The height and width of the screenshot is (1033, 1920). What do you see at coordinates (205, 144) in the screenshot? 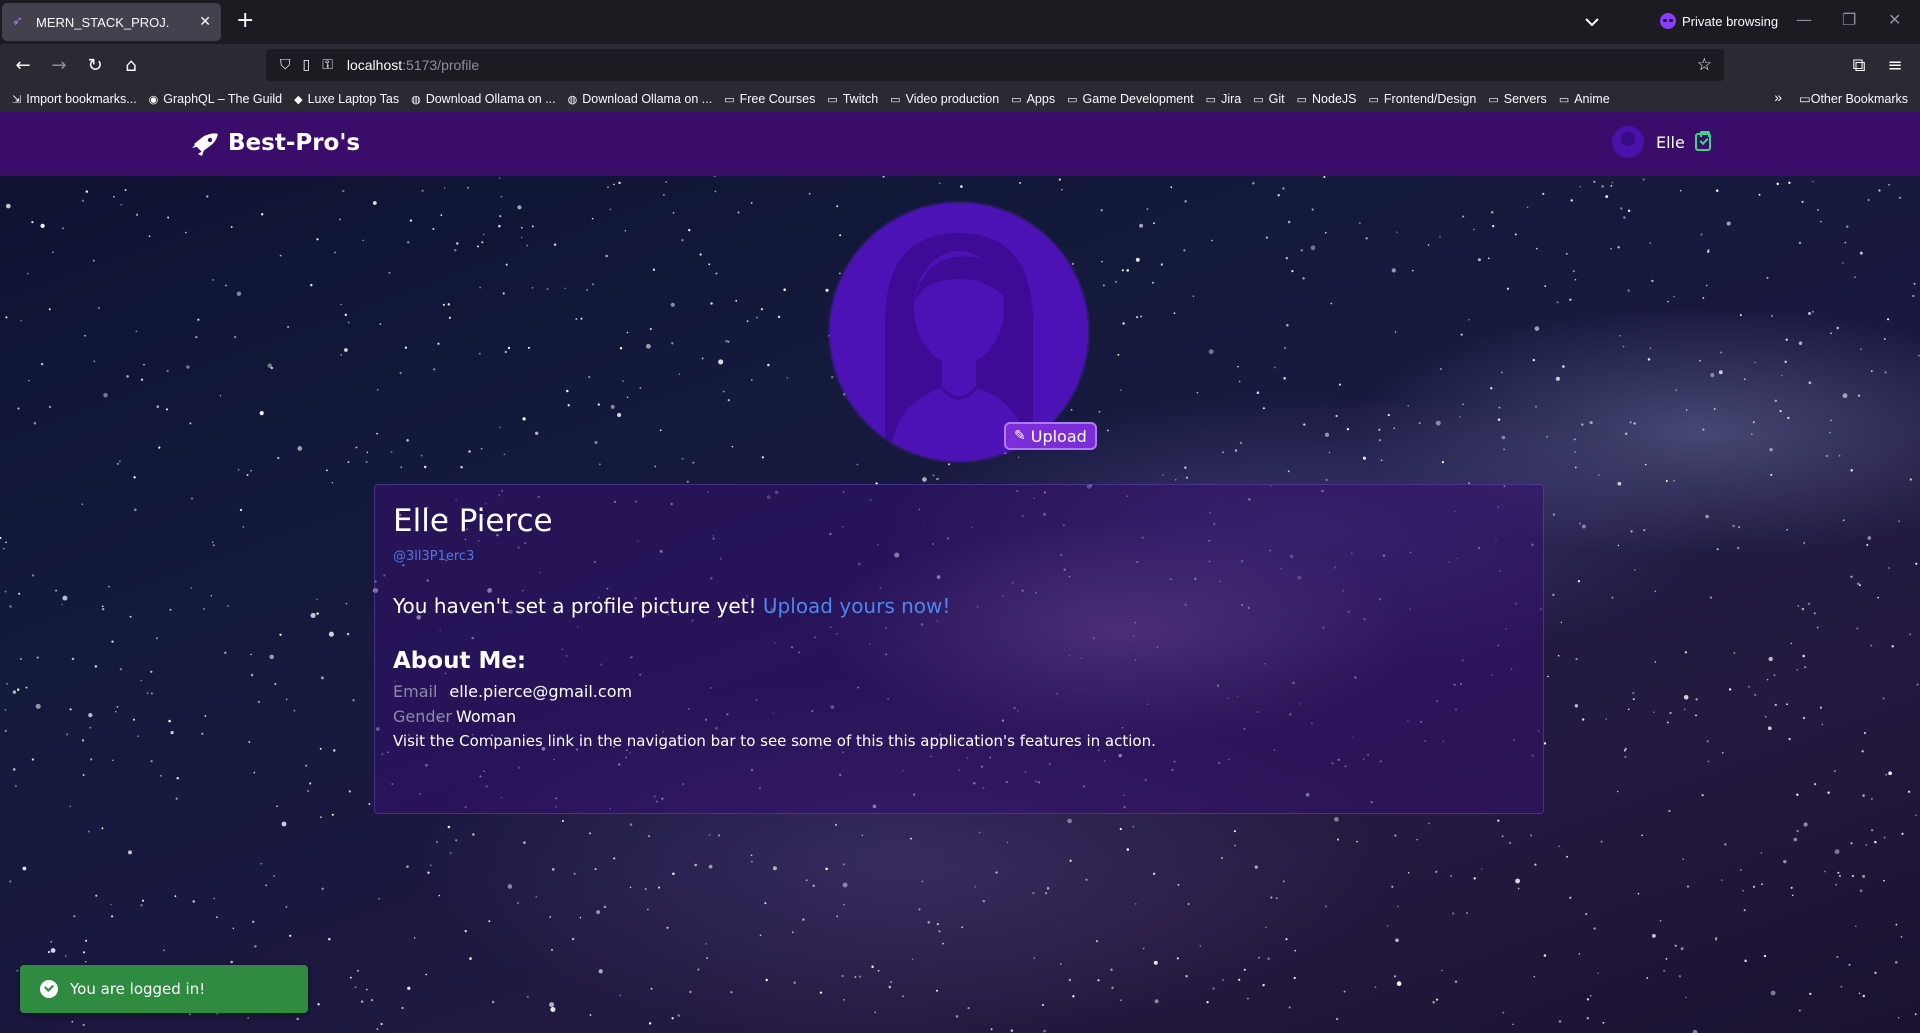
I see `rocket-logo-icon` at bounding box center [205, 144].